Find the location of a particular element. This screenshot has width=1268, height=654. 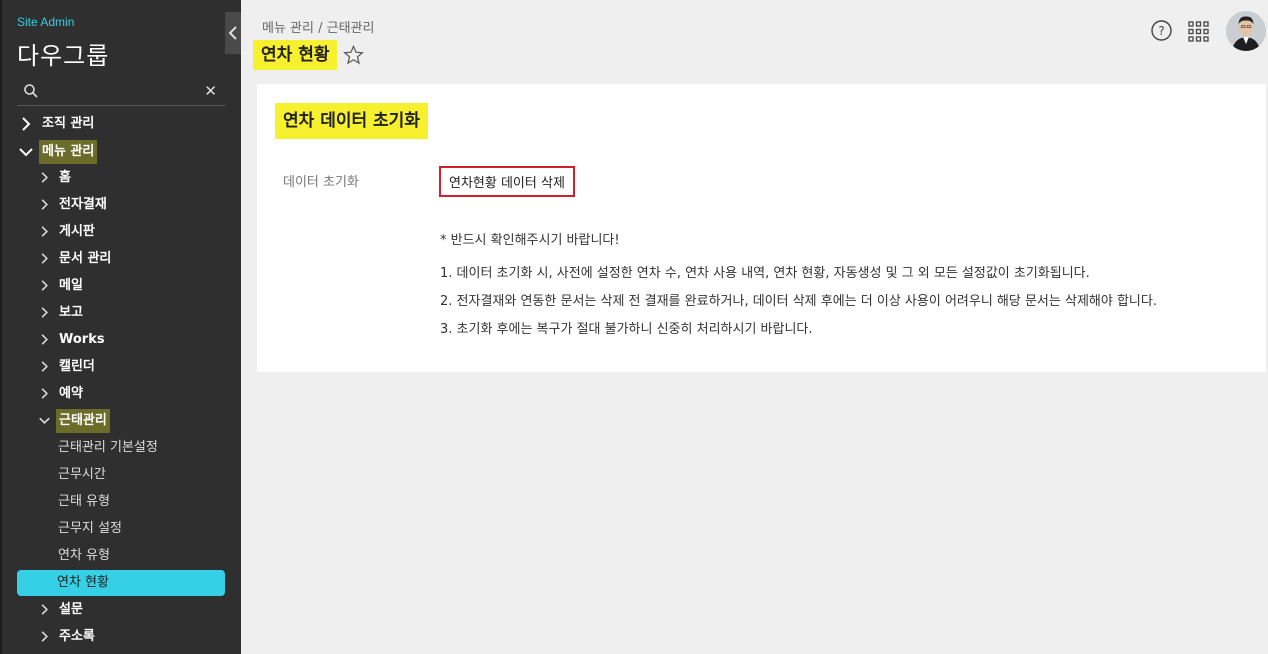

sidebar-search-input is located at coordinates (123, 92).